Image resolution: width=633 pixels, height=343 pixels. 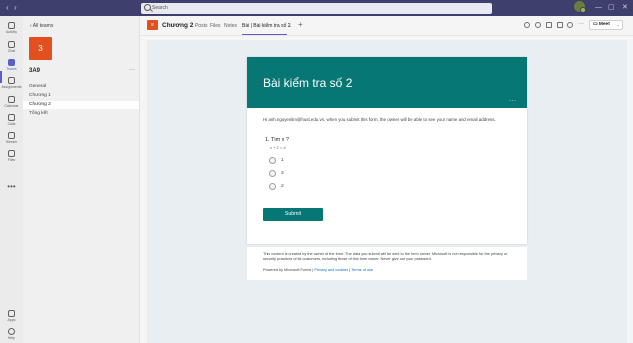 I want to click on channel-general: General, so click(x=81, y=87).